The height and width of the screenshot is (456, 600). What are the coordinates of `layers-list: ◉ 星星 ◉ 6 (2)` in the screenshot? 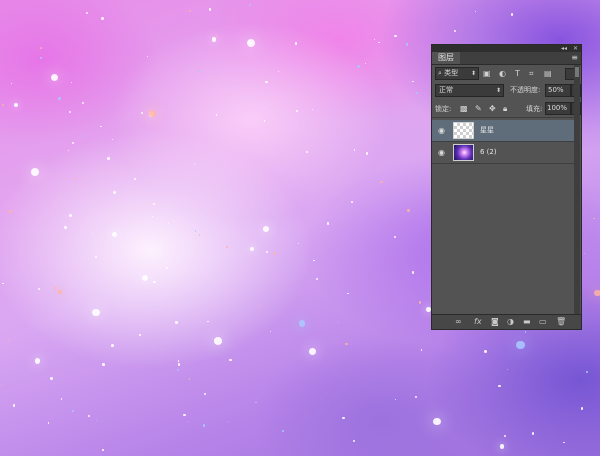 It's located at (503, 216).